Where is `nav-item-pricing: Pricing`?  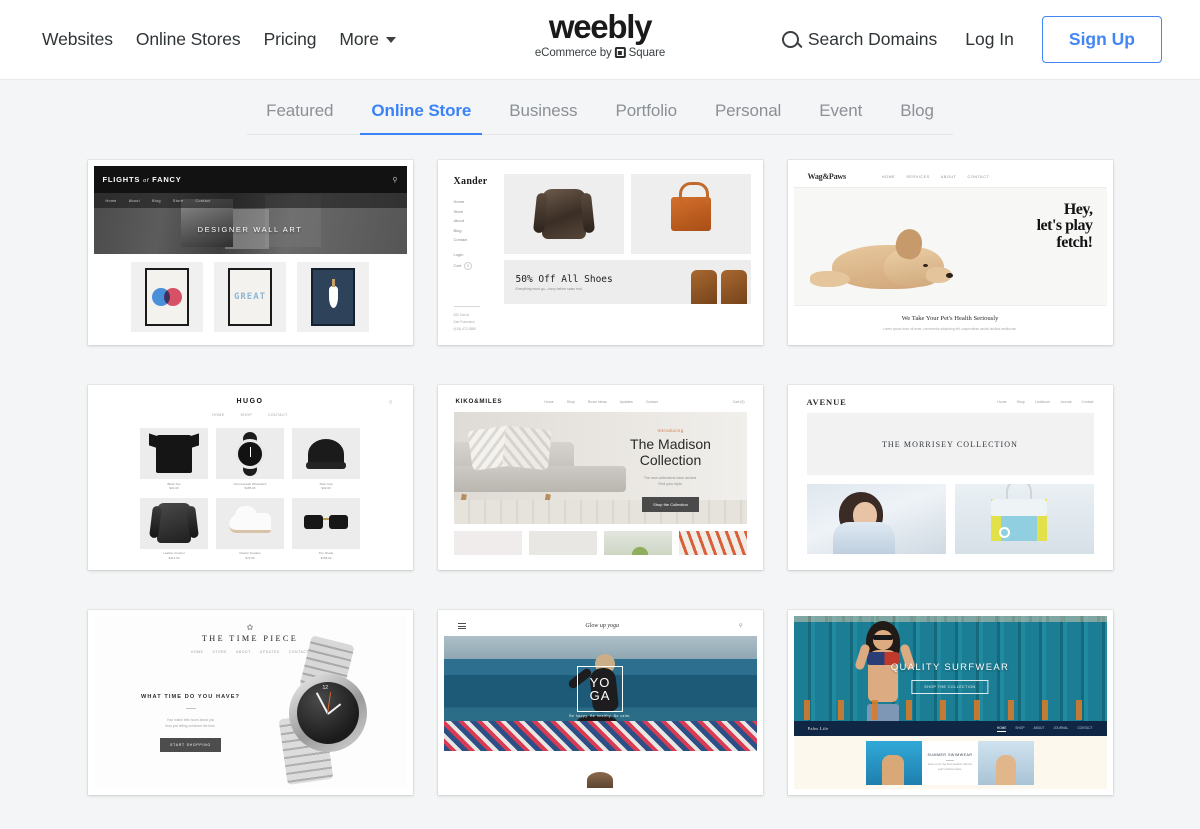 nav-item-pricing: Pricing is located at coordinates (290, 39).